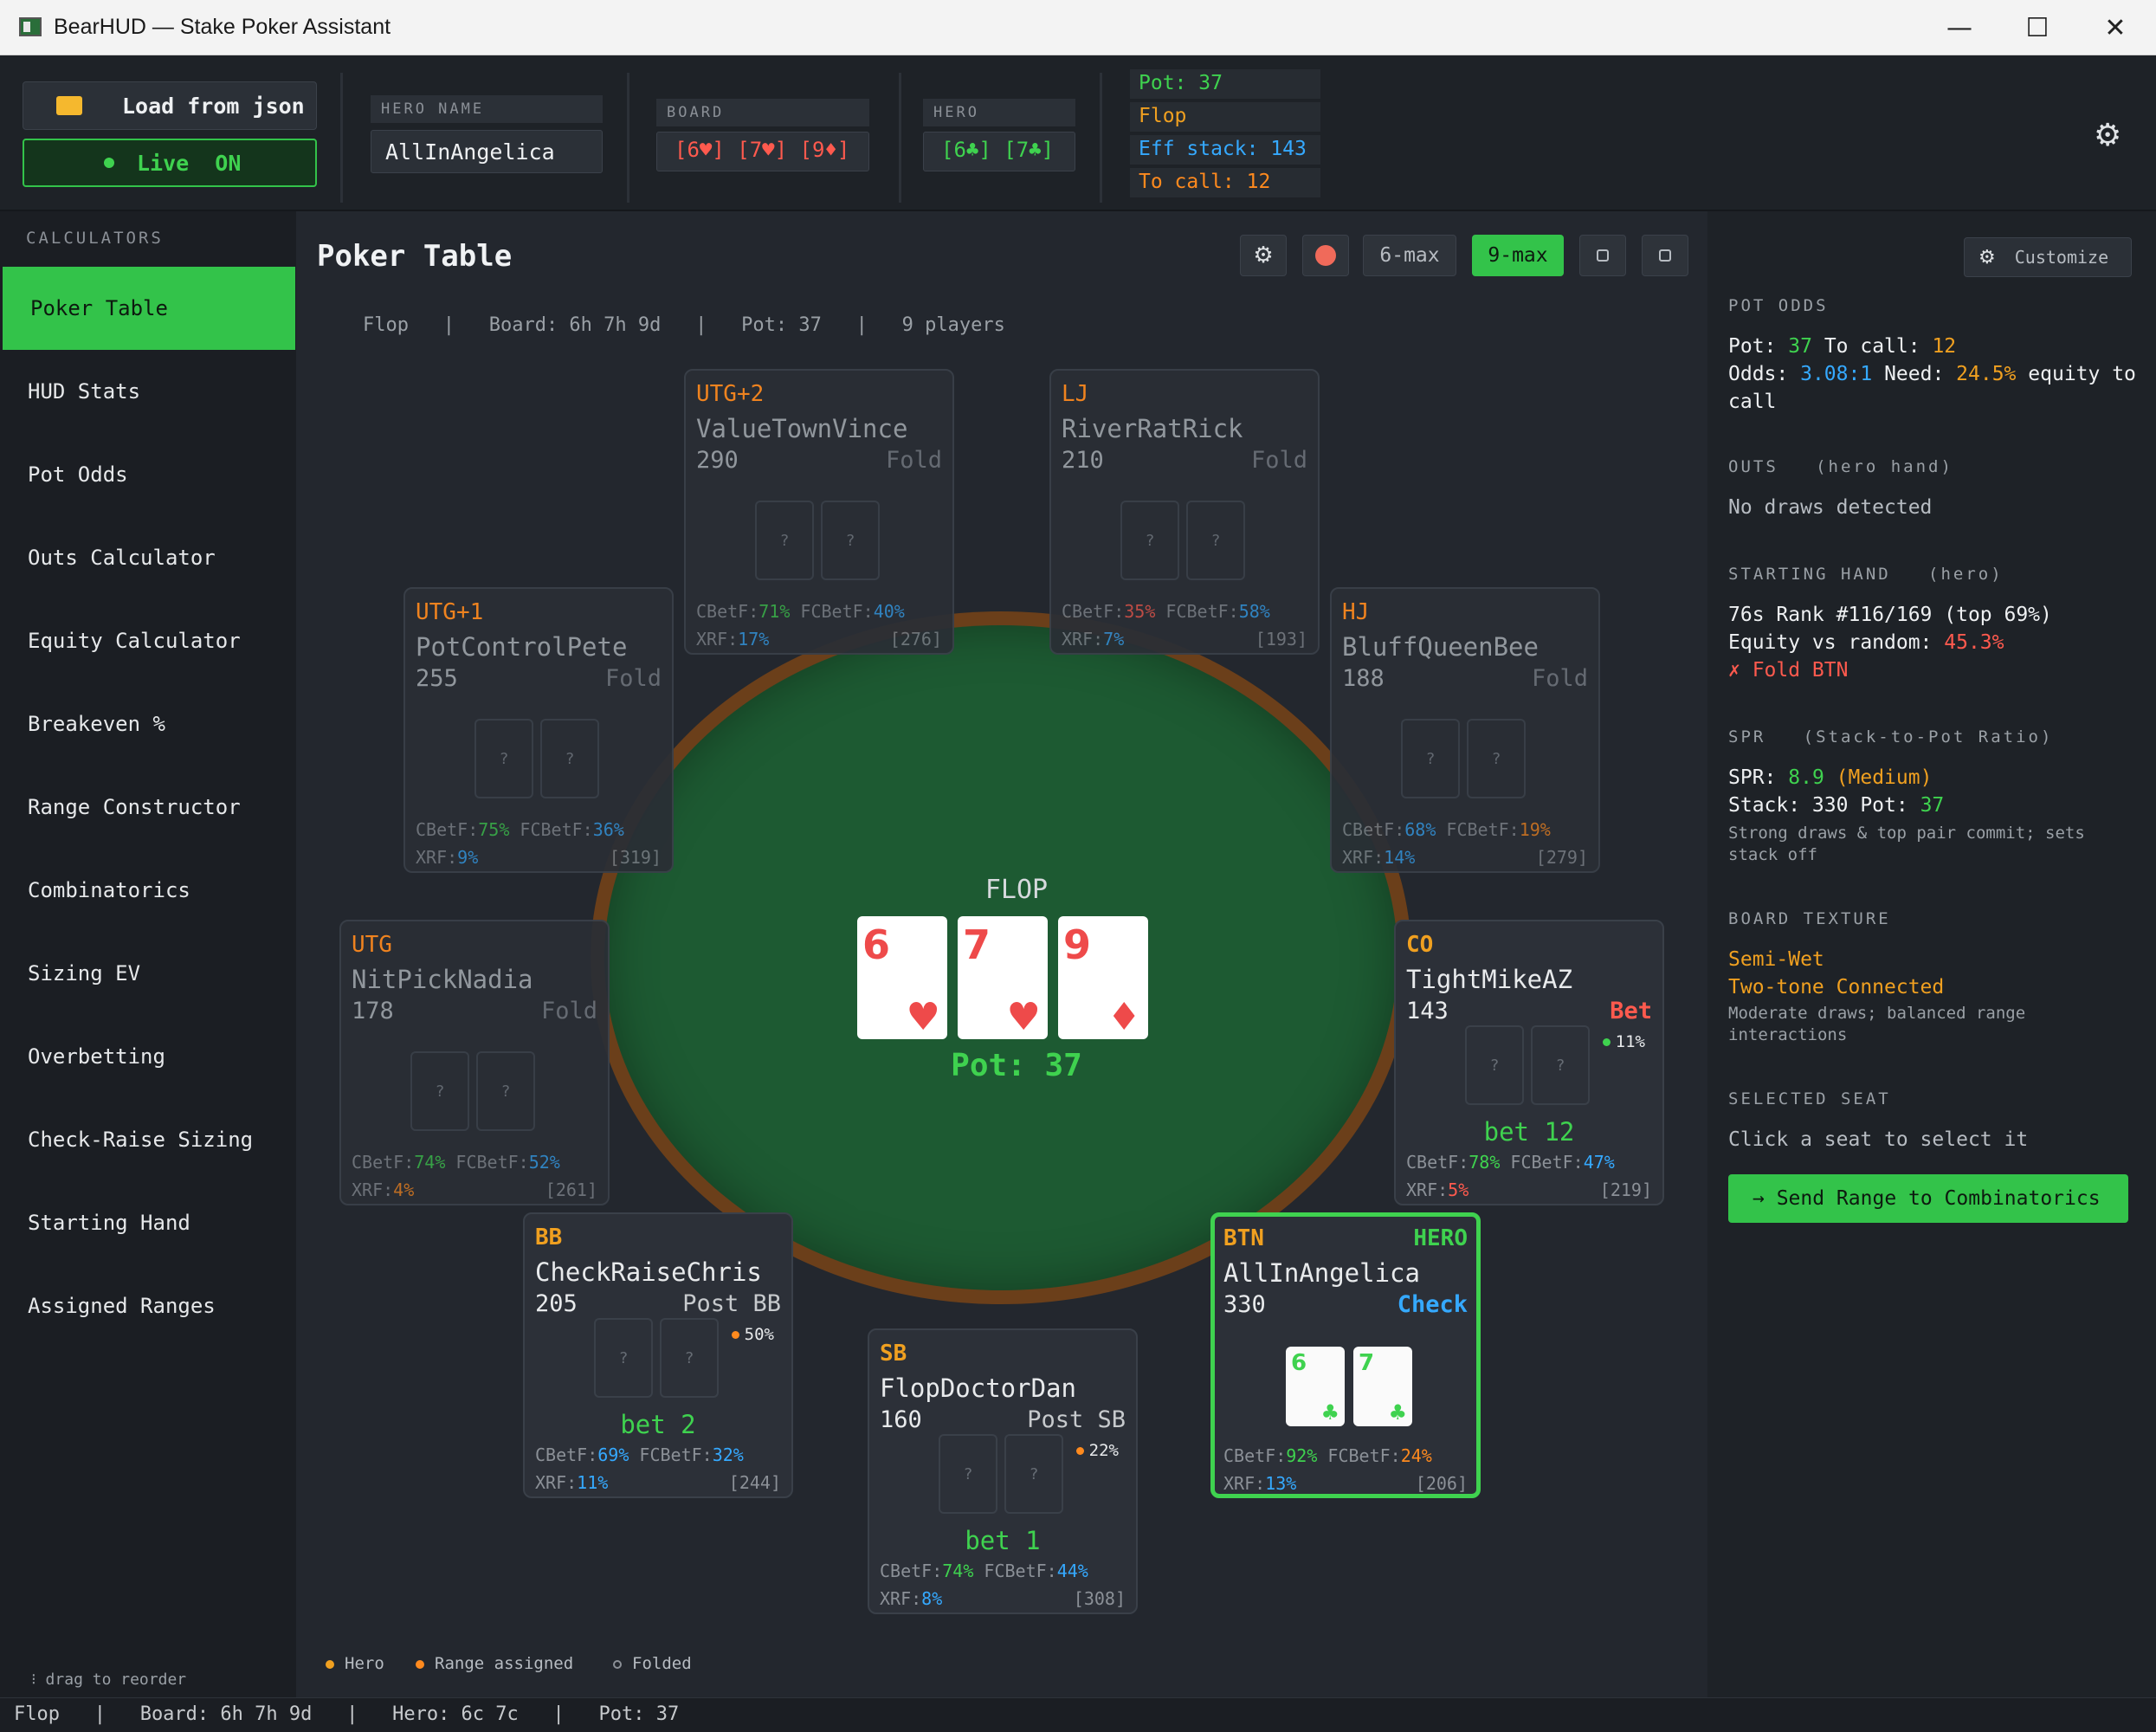 This screenshot has height=1732, width=2156. What do you see at coordinates (819, 639) in the screenshot?
I see `seat-stats: XRF:17% [276]` at bounding box center [819, 639].